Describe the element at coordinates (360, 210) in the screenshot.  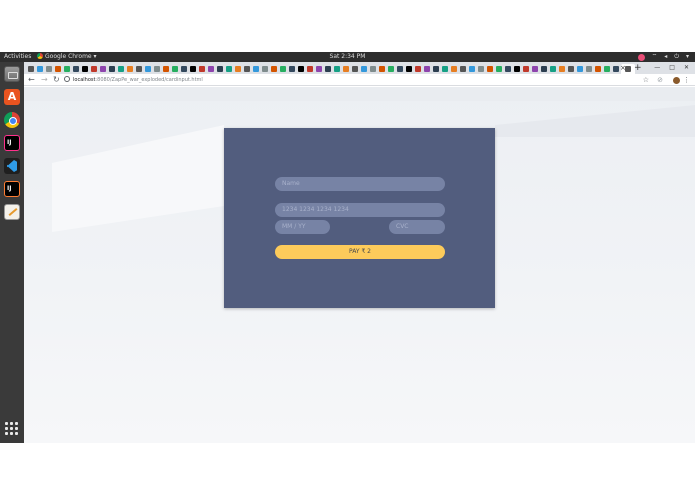
I see `card-number-input` at that location.